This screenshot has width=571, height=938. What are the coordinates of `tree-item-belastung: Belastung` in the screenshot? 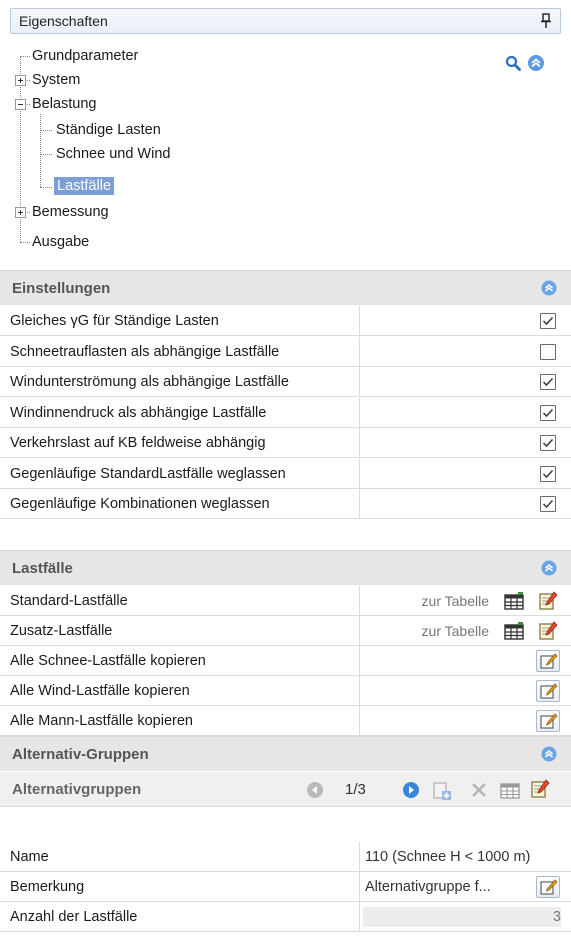 It's located at (64, 104).